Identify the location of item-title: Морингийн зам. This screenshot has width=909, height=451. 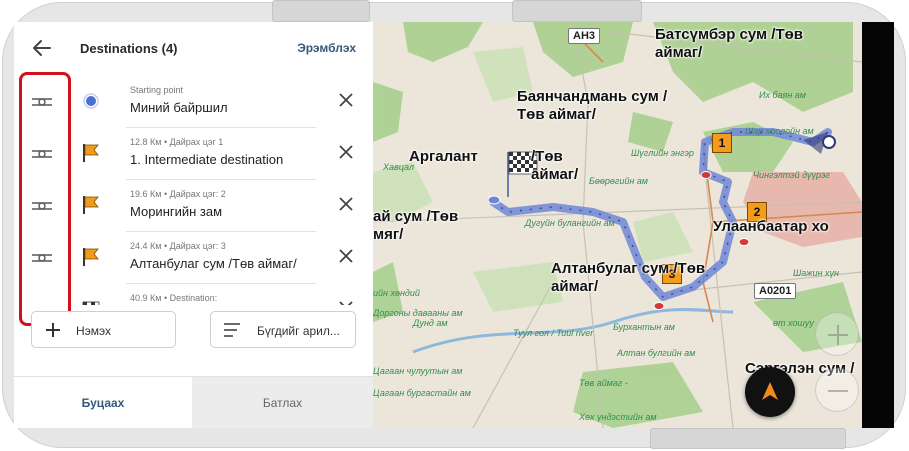
(176, 211).